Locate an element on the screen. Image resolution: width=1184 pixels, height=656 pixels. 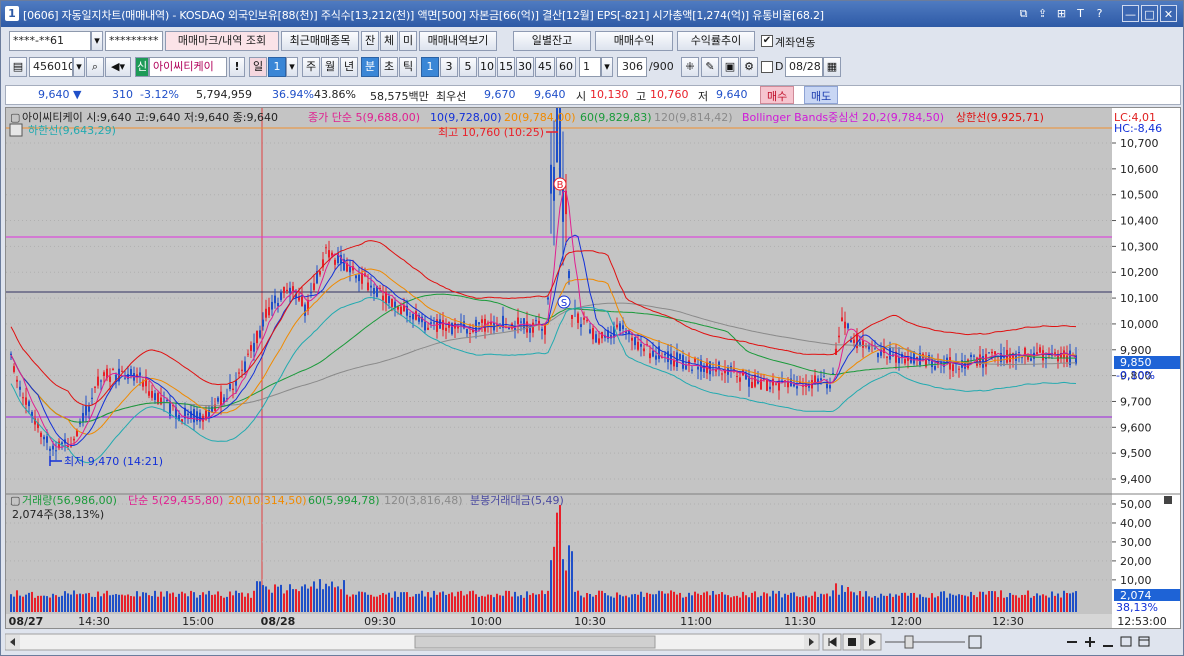
scroll-right-icon is located at coordinates (811, 642).